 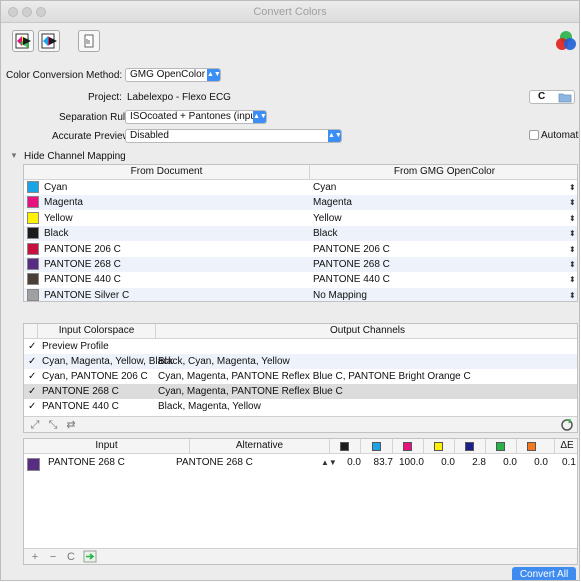 I want to click on mapping-header: From Document From GMG OpenColor, so click(x=300, y=172).